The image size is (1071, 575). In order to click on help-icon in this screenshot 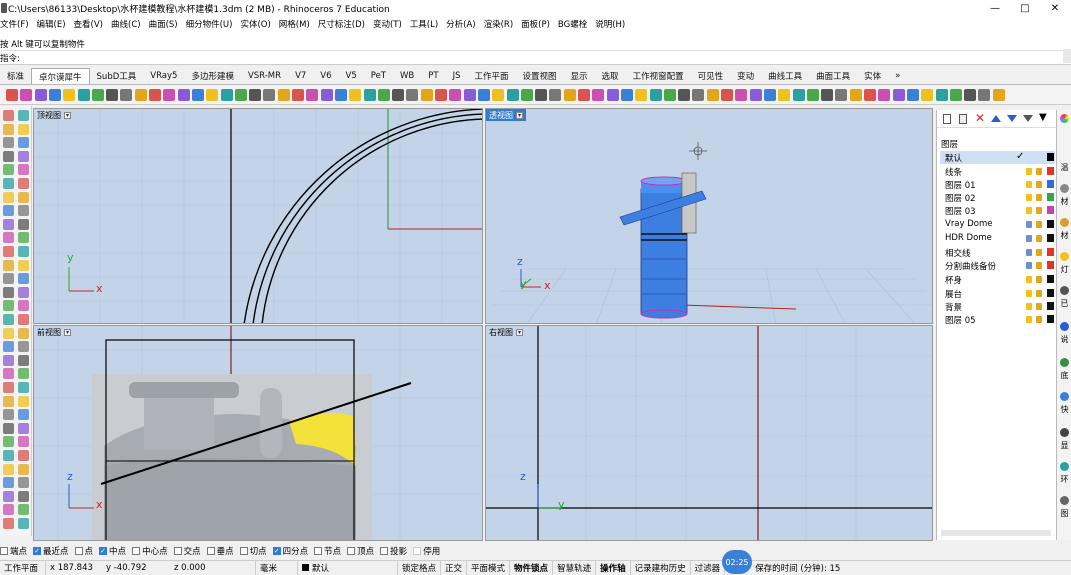, I will do `click(1064, 326)`.